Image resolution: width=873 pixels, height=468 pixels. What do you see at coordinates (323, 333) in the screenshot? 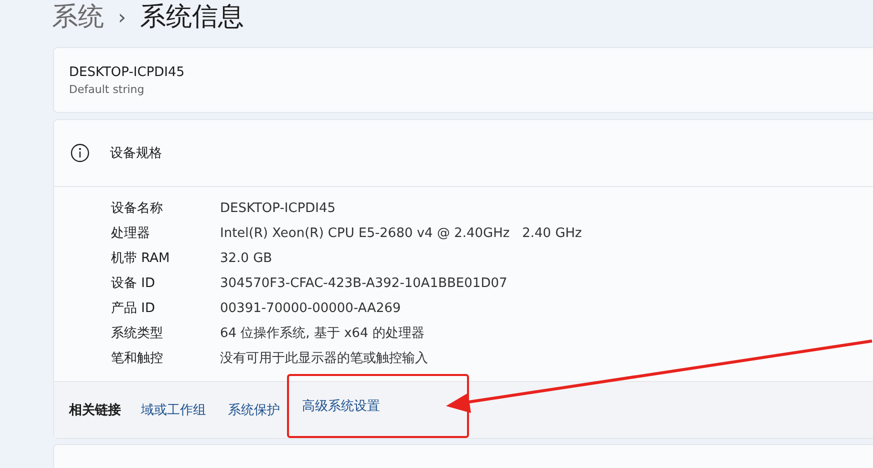
I see `spec-value: 64 位操作系统, 基于 x64 的处理器` at bounding box center [323, 333].